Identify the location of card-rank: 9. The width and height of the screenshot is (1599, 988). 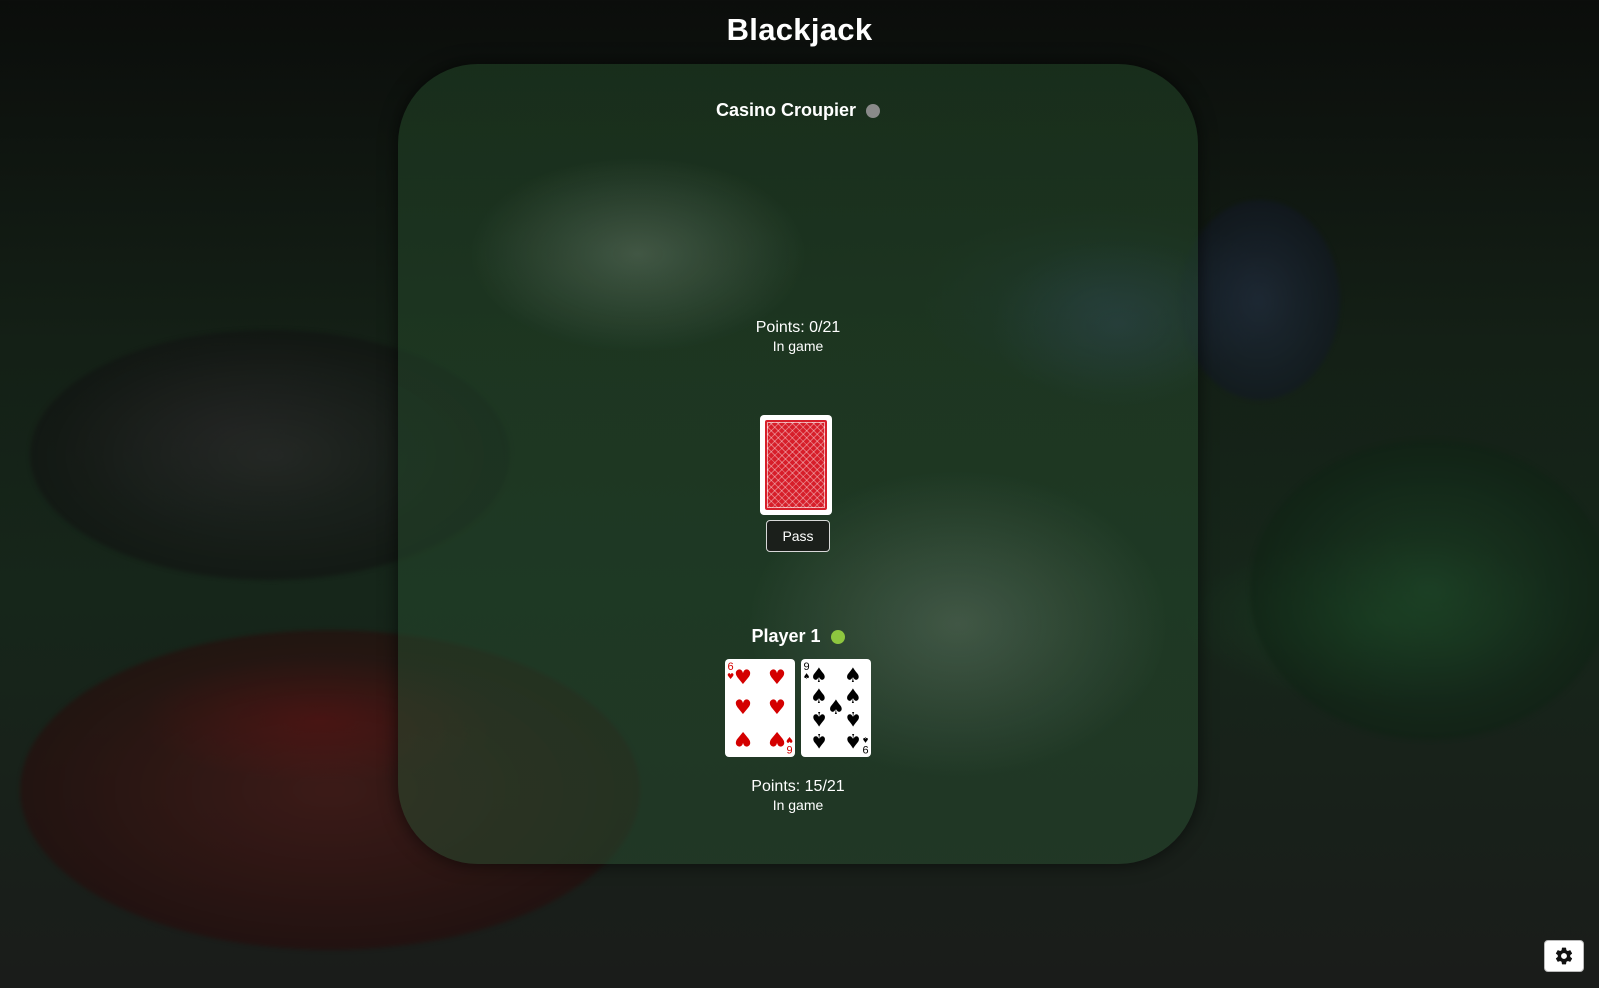
(865, 749).